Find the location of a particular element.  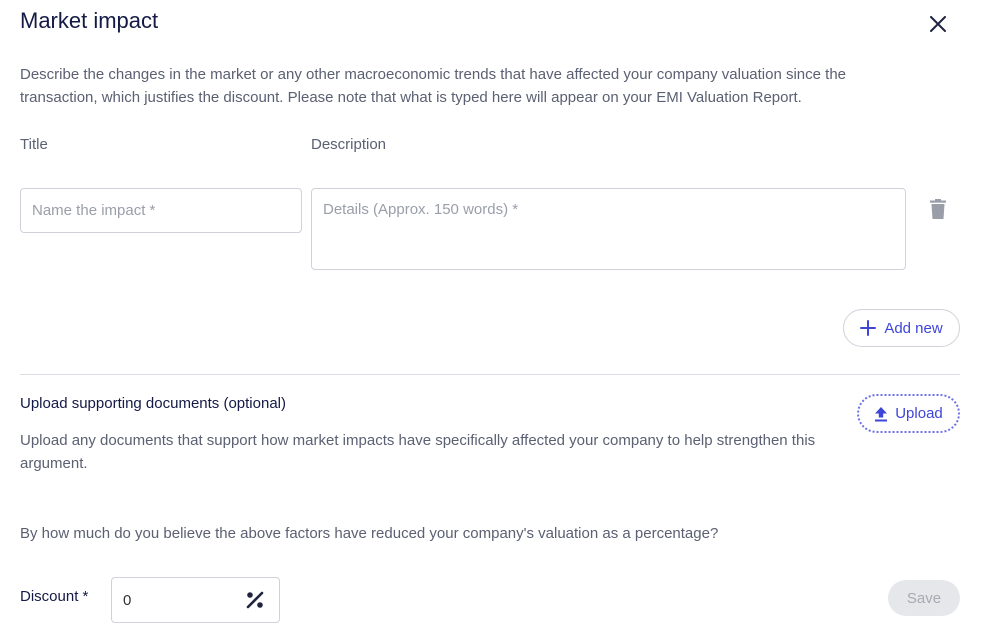

dialog-title: Market impact is located at coordinates (89, 20).